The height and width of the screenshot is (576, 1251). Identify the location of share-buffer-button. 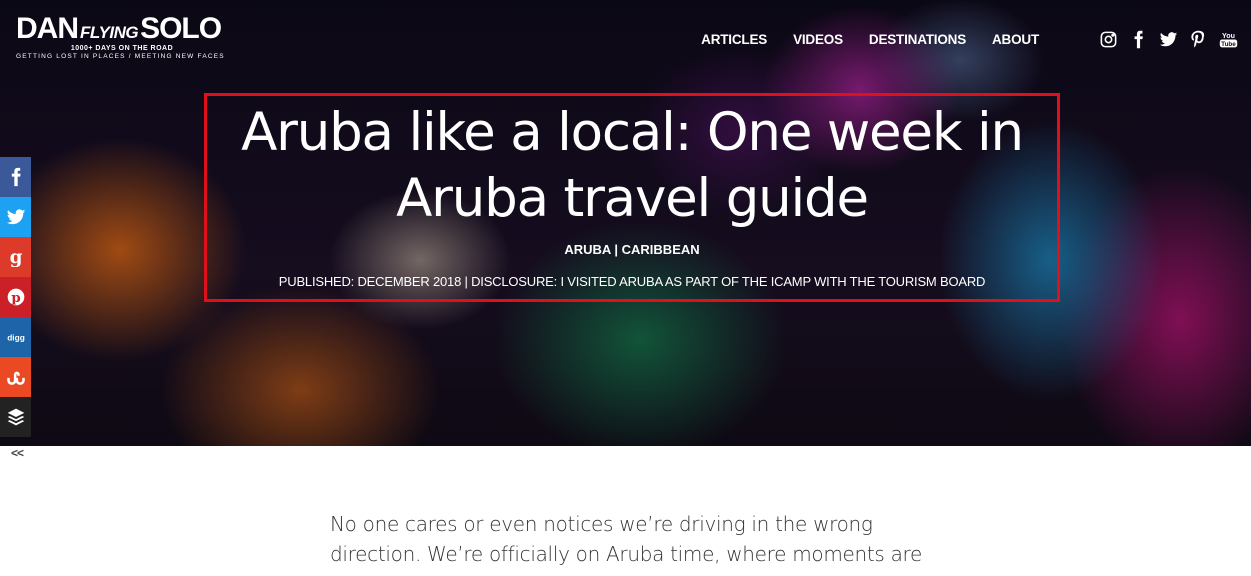
(15, 417).